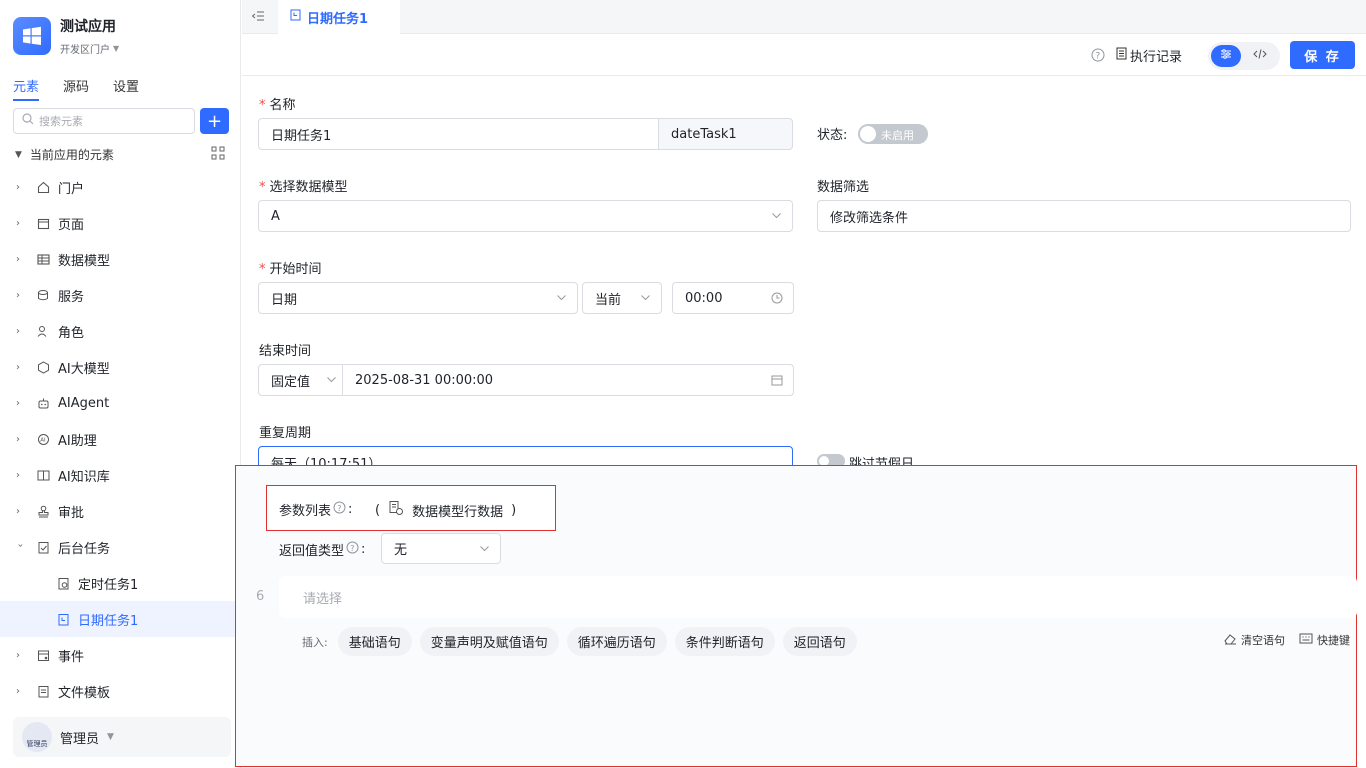  Describe the element at coordinates (126, 88) in the screenshot. I see `tab-settings: 设置` at that location.